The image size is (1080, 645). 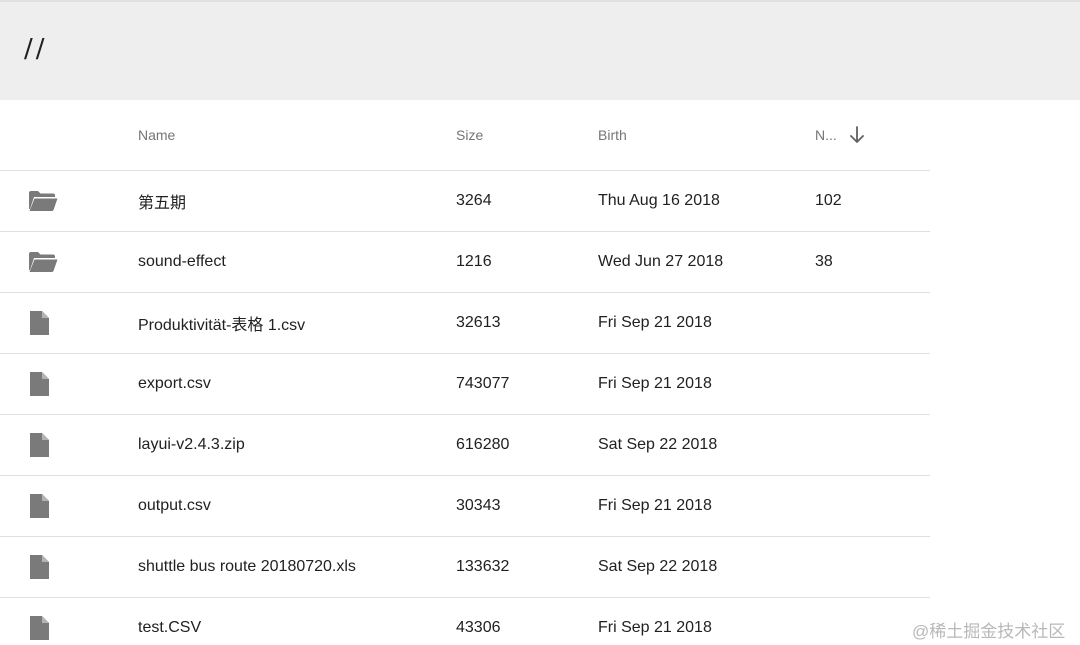 What do you see at coordinates (857, 135) in the screenshot?
I see `arrow-down-icon` at bounding box center [857, 135].